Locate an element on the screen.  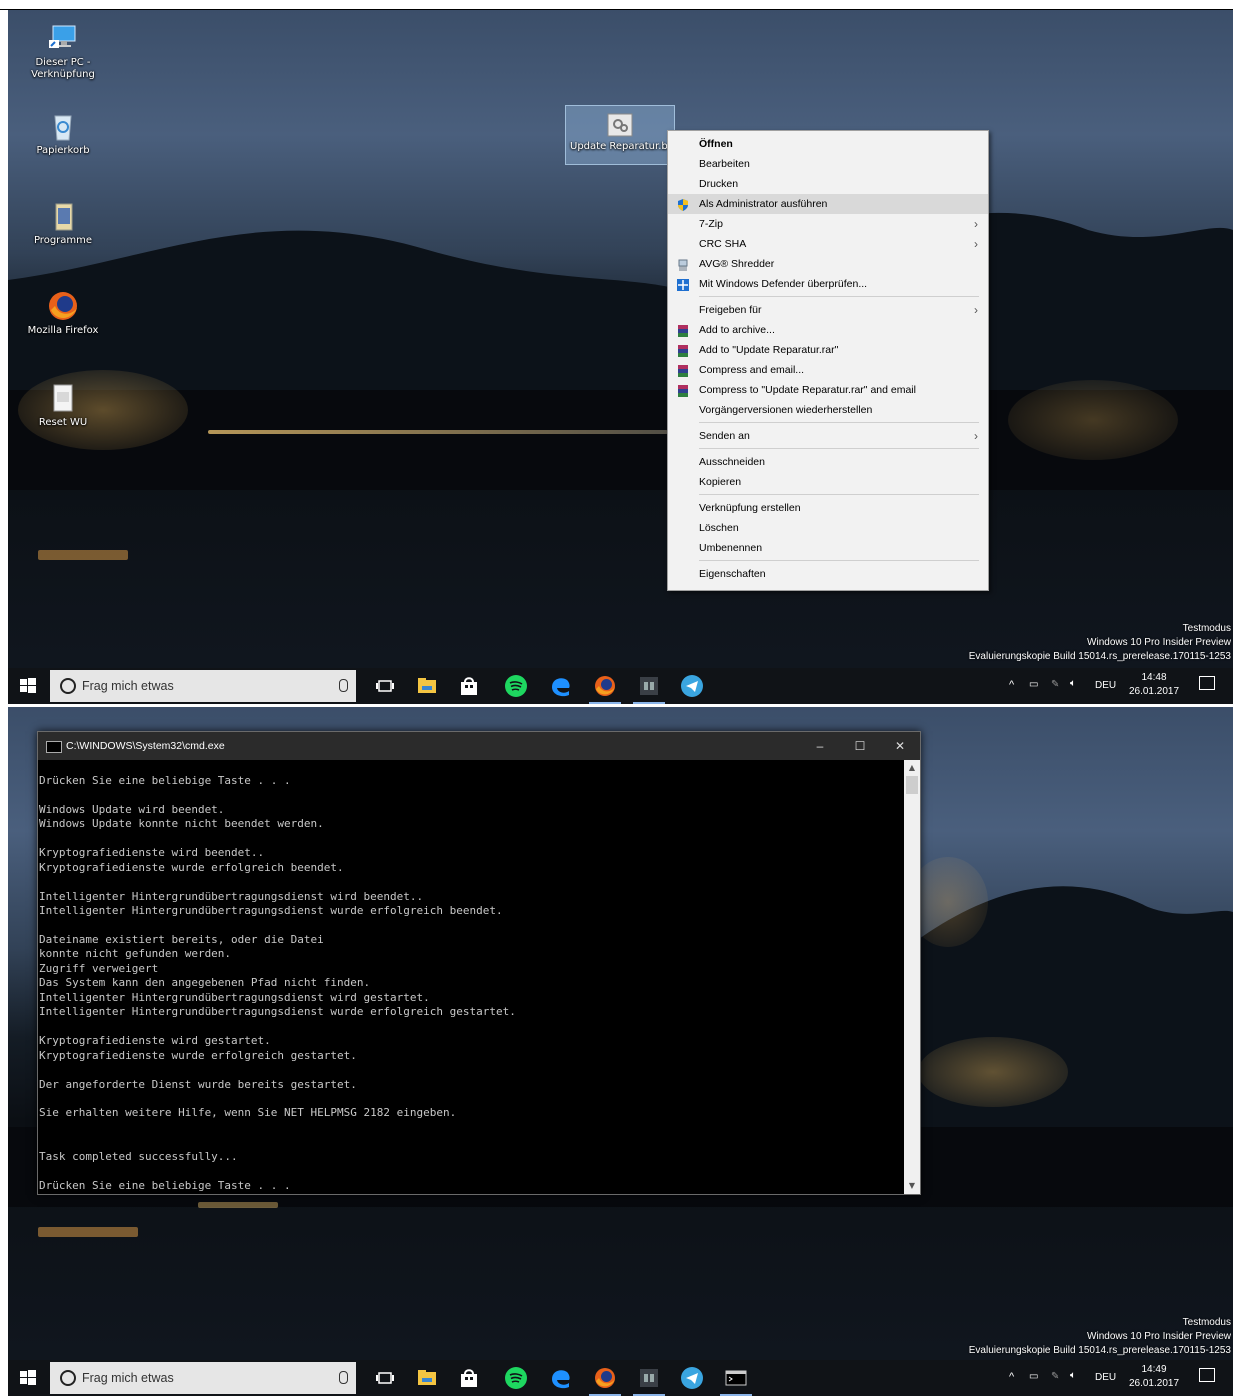
context-menu-item: Öffnen is located at coordinates (828, 144).